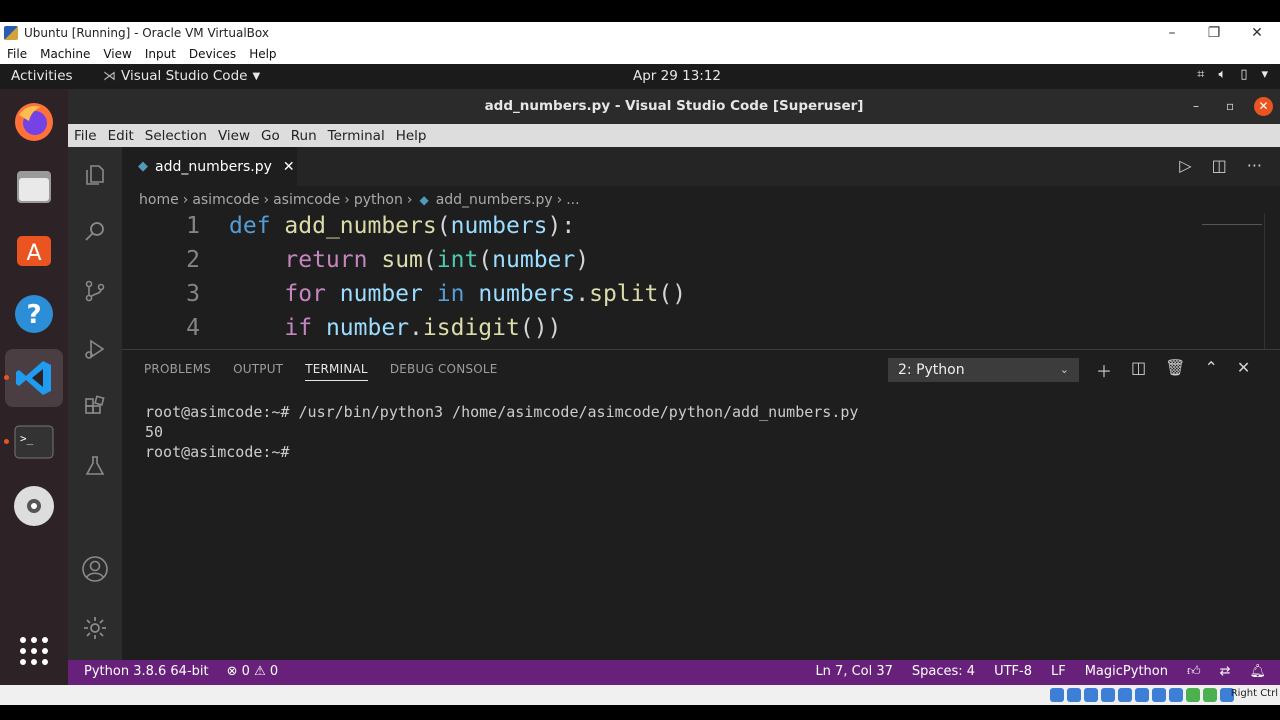 The height and width of the screenshot is (720, 1280). What do you see at coordinates (253, 671) in the screenshot?
I see `problems-count: ⊗ 0 ⚠ 0` at bounding box center [253, 671].